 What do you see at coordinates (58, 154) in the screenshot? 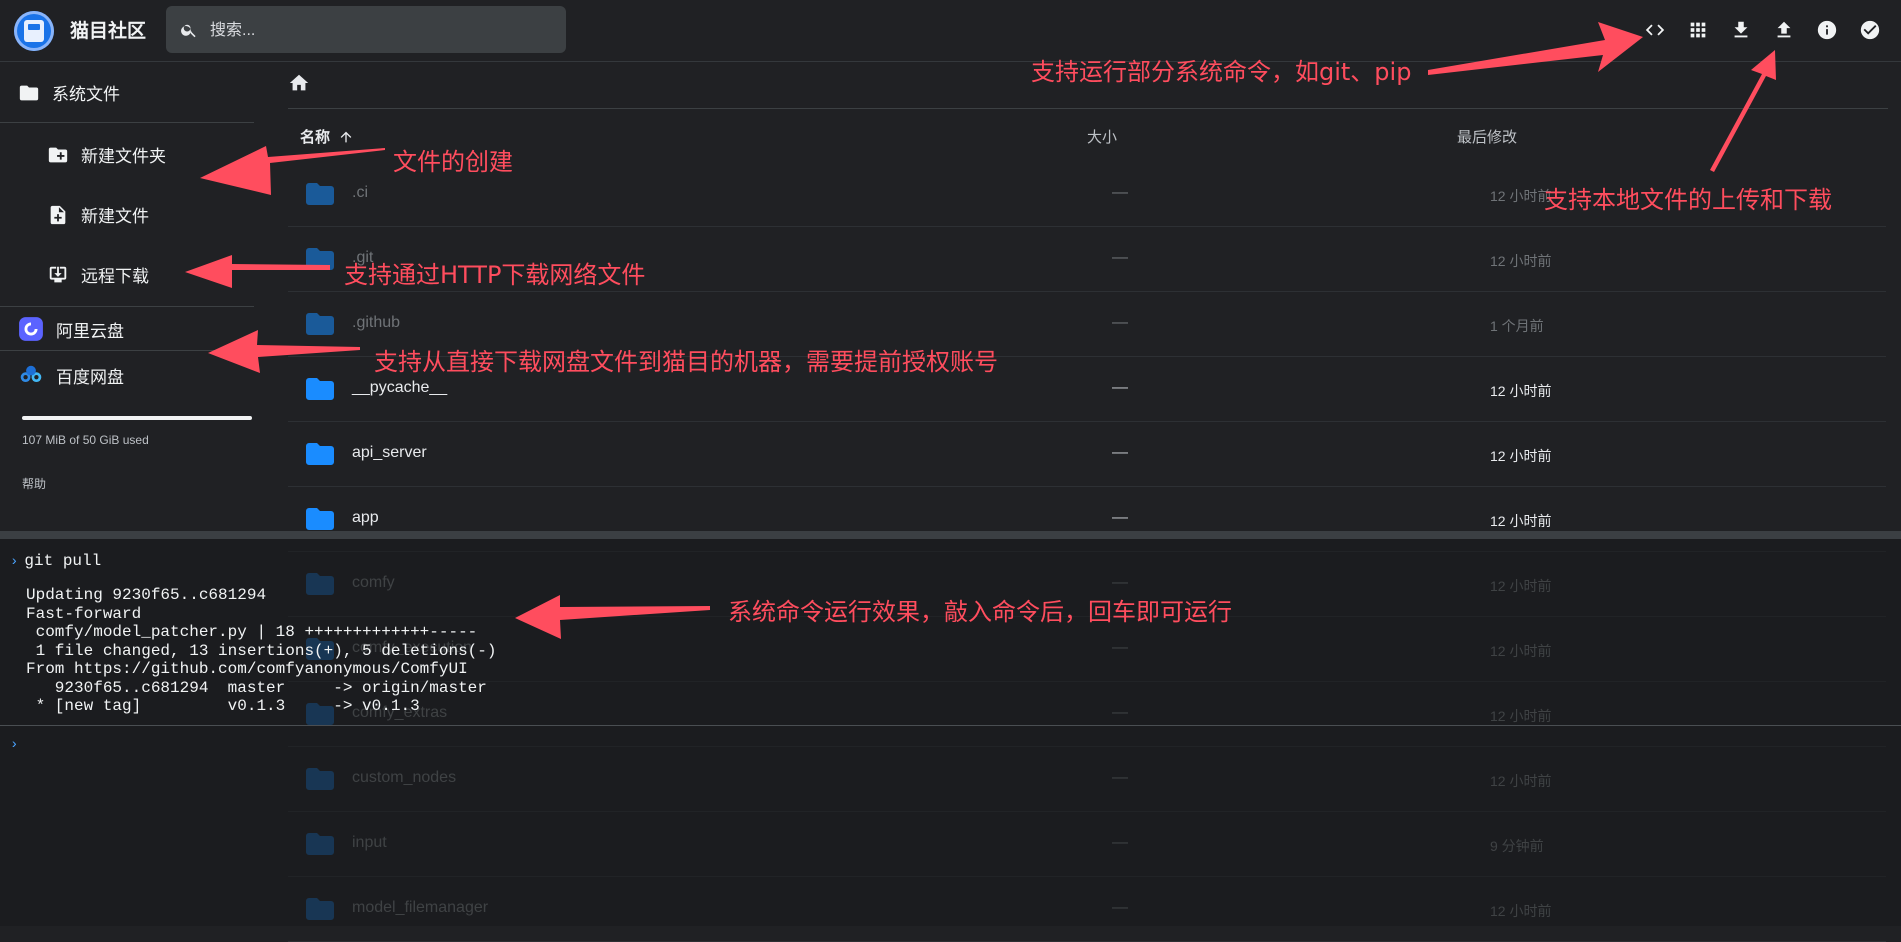
I see `create-folder-icon` at bounding box center [58, 154].